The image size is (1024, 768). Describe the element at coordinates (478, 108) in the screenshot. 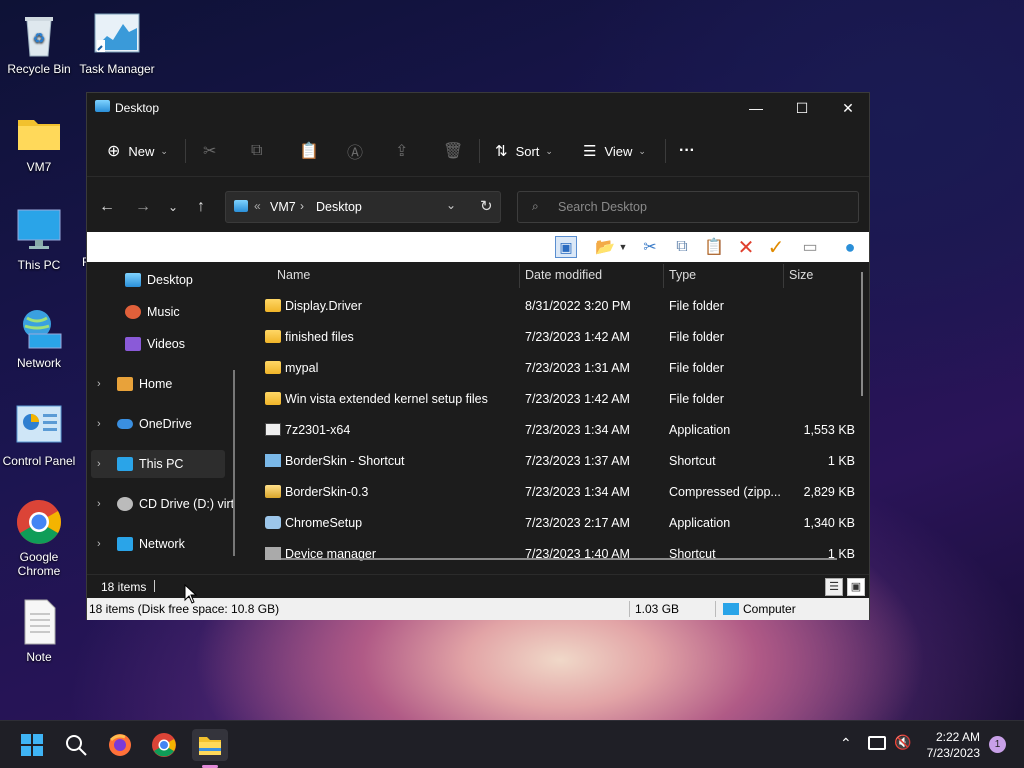

I see `title-bar: Desktop — ☐ ✕` at that location.